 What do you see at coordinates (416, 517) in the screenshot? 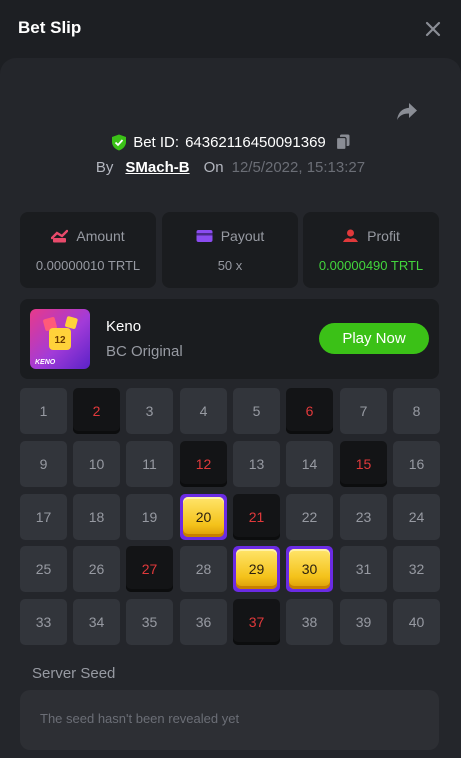
I see `keno-cell: 24` at bounding box center [416, 517].